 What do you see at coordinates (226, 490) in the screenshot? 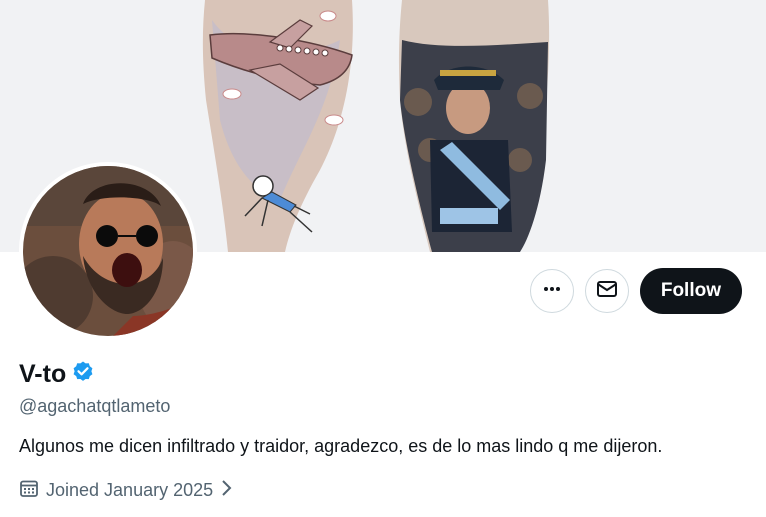
I see `chevron-right-icon` at bounding box center [226, 490].